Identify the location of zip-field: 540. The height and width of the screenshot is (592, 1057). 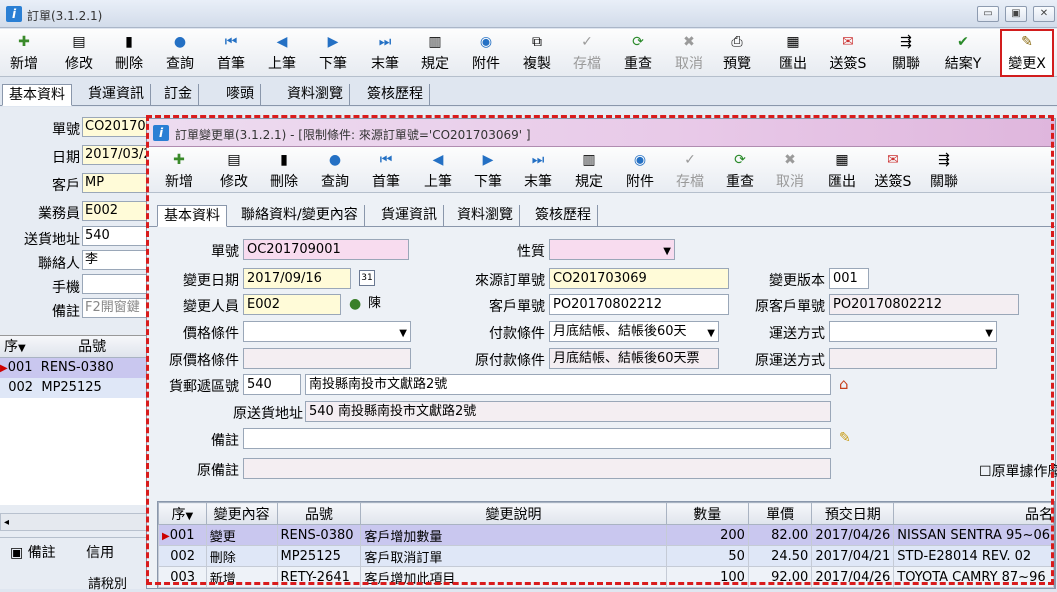
(272, 384).